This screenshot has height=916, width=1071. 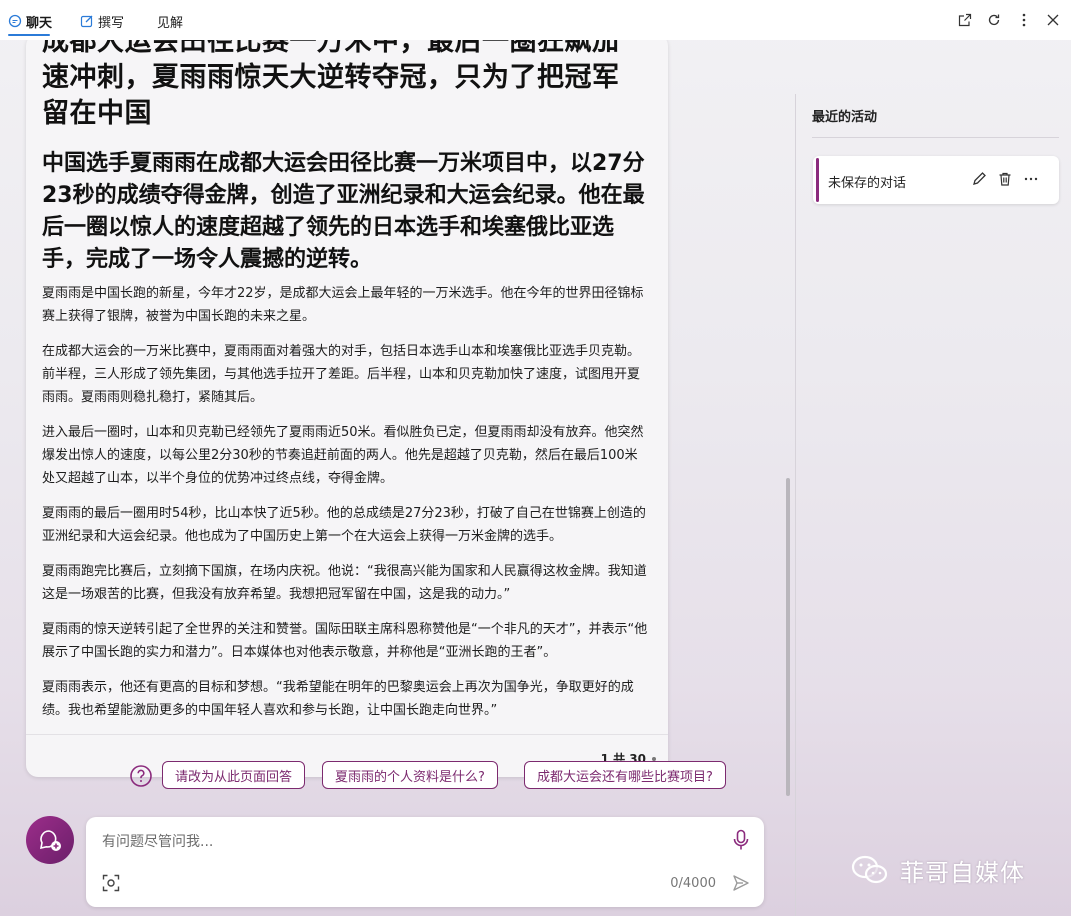 I want to click on suggestion-chip: 成都大运会还有哪些比赛项目?, so click(x=625, y=775).